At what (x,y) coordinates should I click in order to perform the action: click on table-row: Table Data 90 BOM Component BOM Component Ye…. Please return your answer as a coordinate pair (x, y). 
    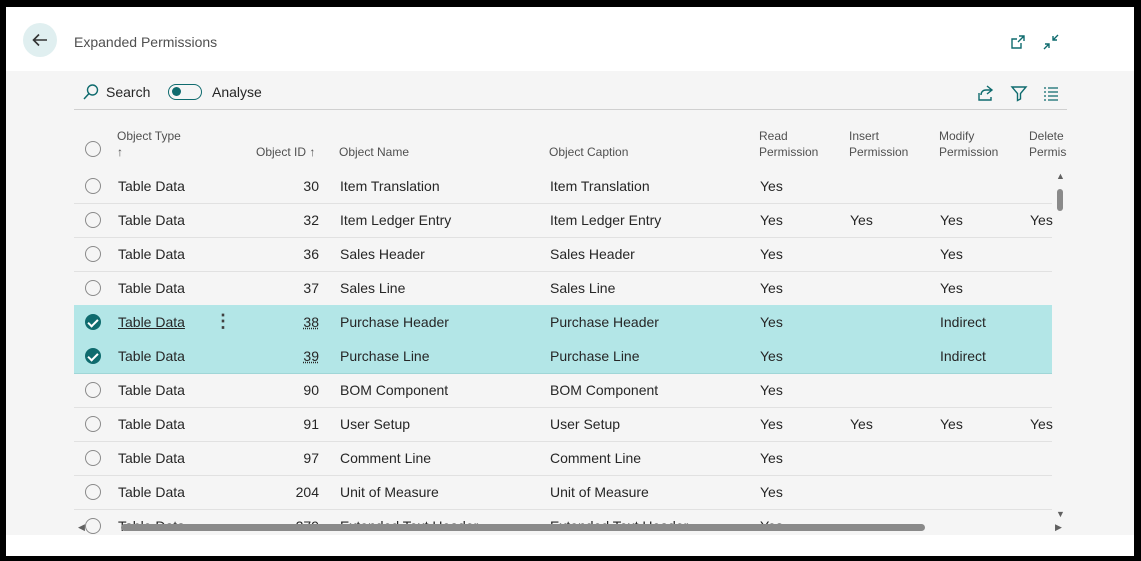
    Looking at the image, I should click on (563, 390).